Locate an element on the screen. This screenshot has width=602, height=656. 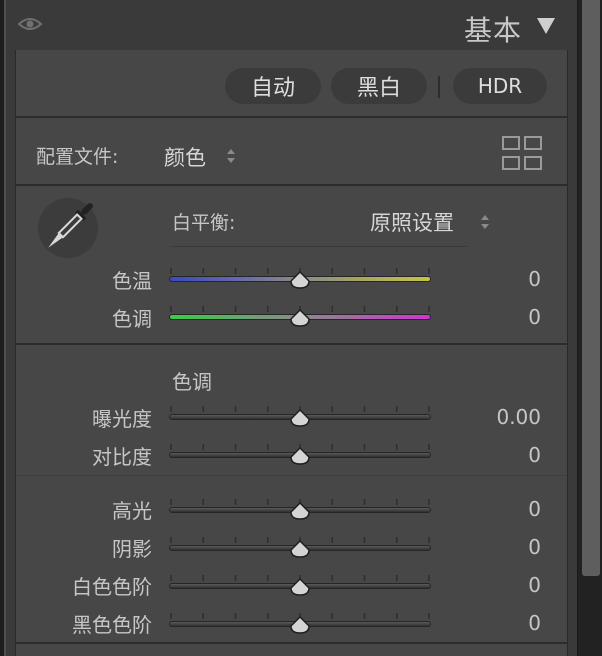
temp-value: 0 is located at coordinates (534, 279).